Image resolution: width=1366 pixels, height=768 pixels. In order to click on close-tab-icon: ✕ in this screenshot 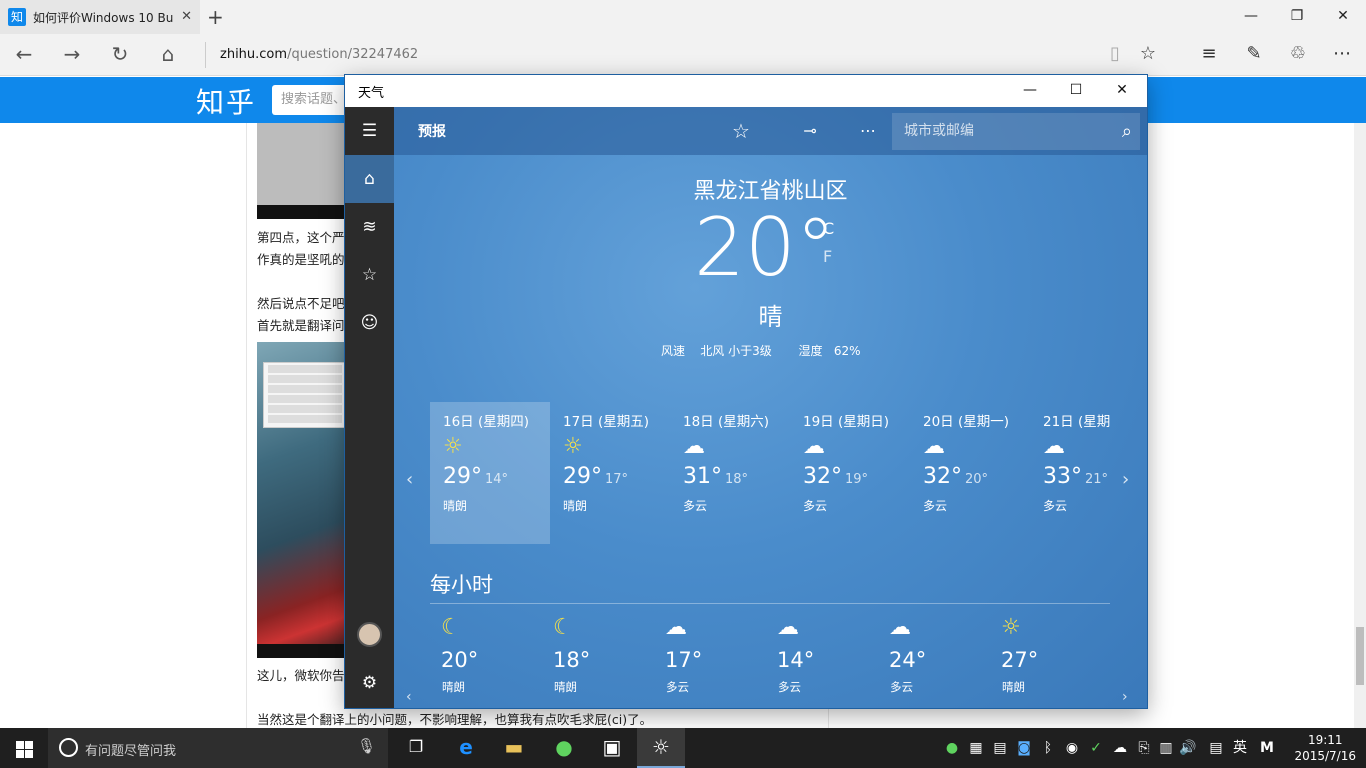, I will do `click(186, 16)`.